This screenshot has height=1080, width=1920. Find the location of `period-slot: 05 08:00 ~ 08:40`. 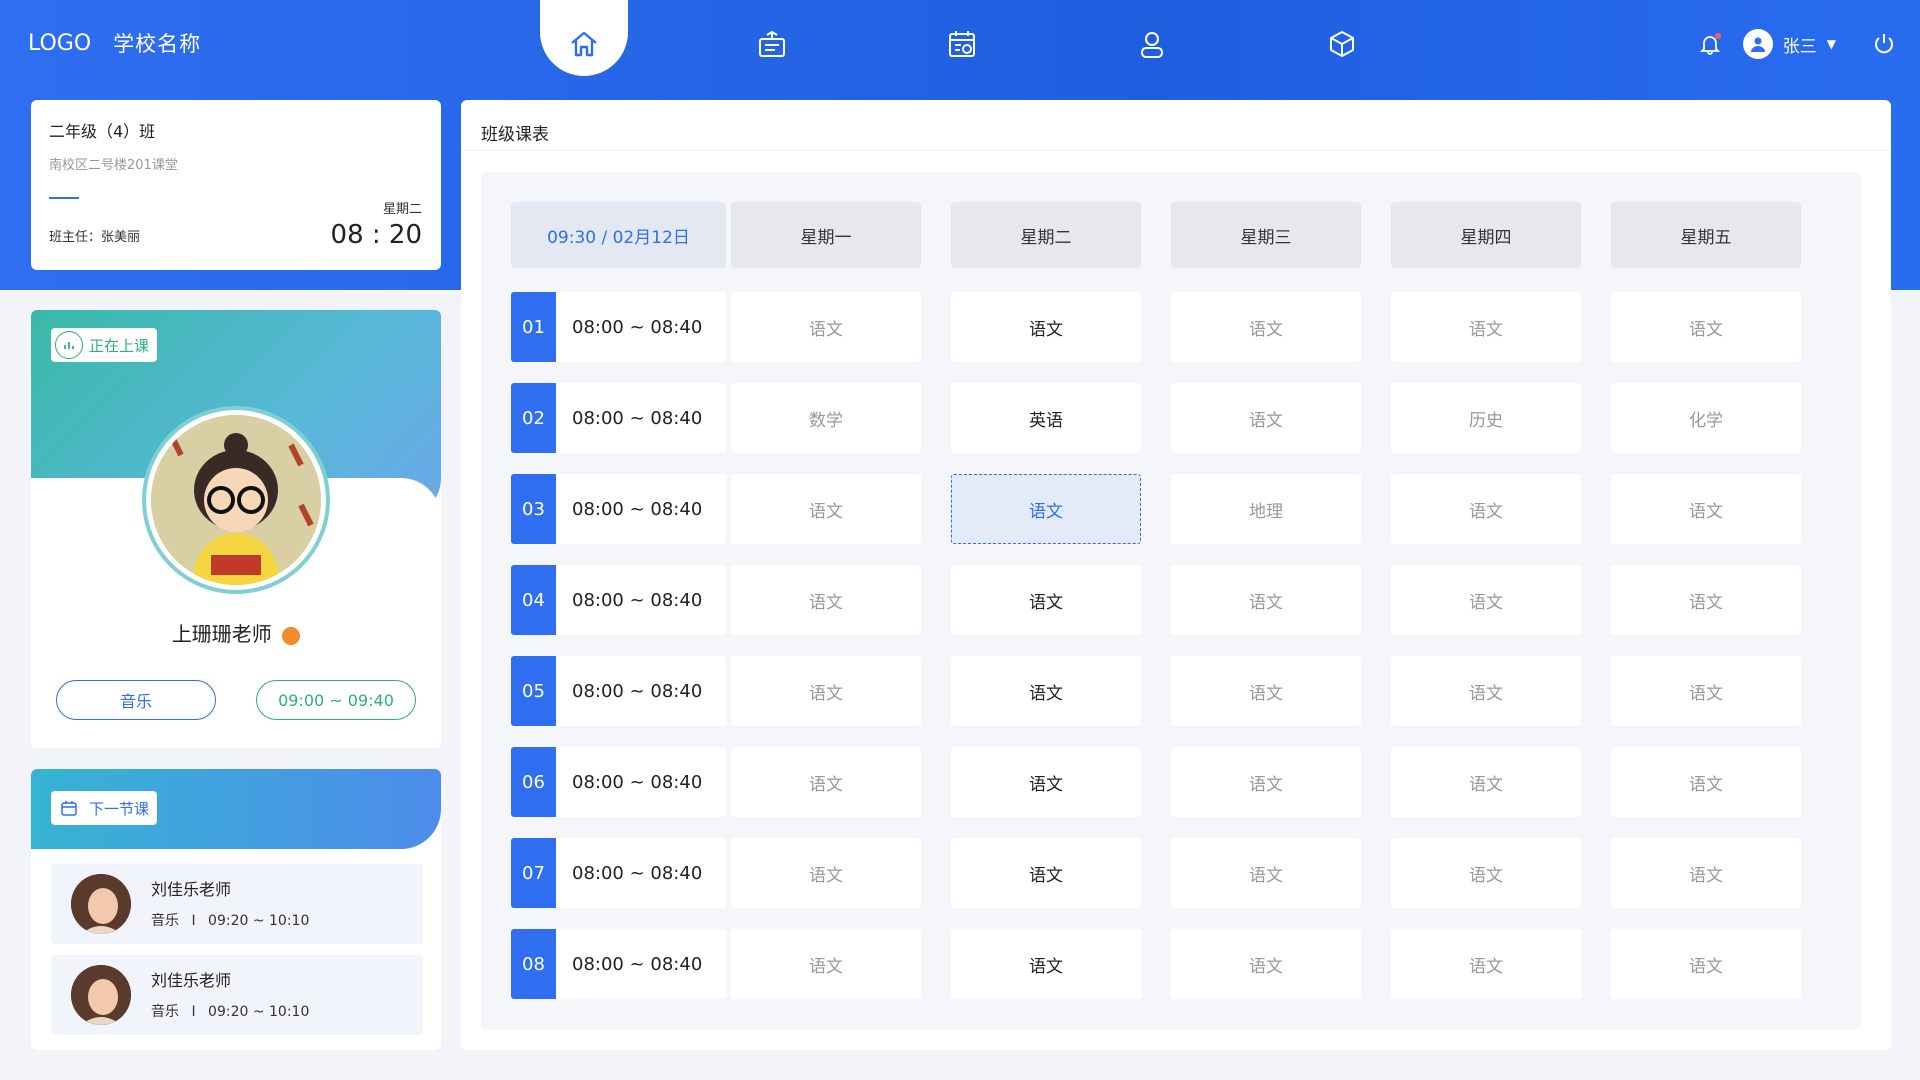

period-slot: 05 08:00 ~ 08:40 is located at coordinates (618, 691).